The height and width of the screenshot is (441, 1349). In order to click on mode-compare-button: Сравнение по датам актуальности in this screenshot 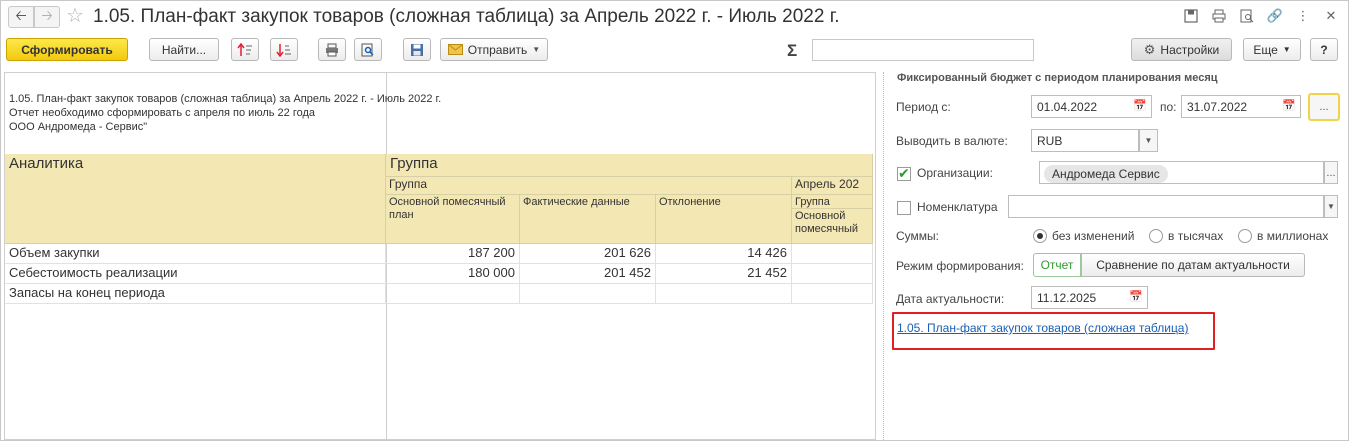, I will do `click(1193, 265)`.